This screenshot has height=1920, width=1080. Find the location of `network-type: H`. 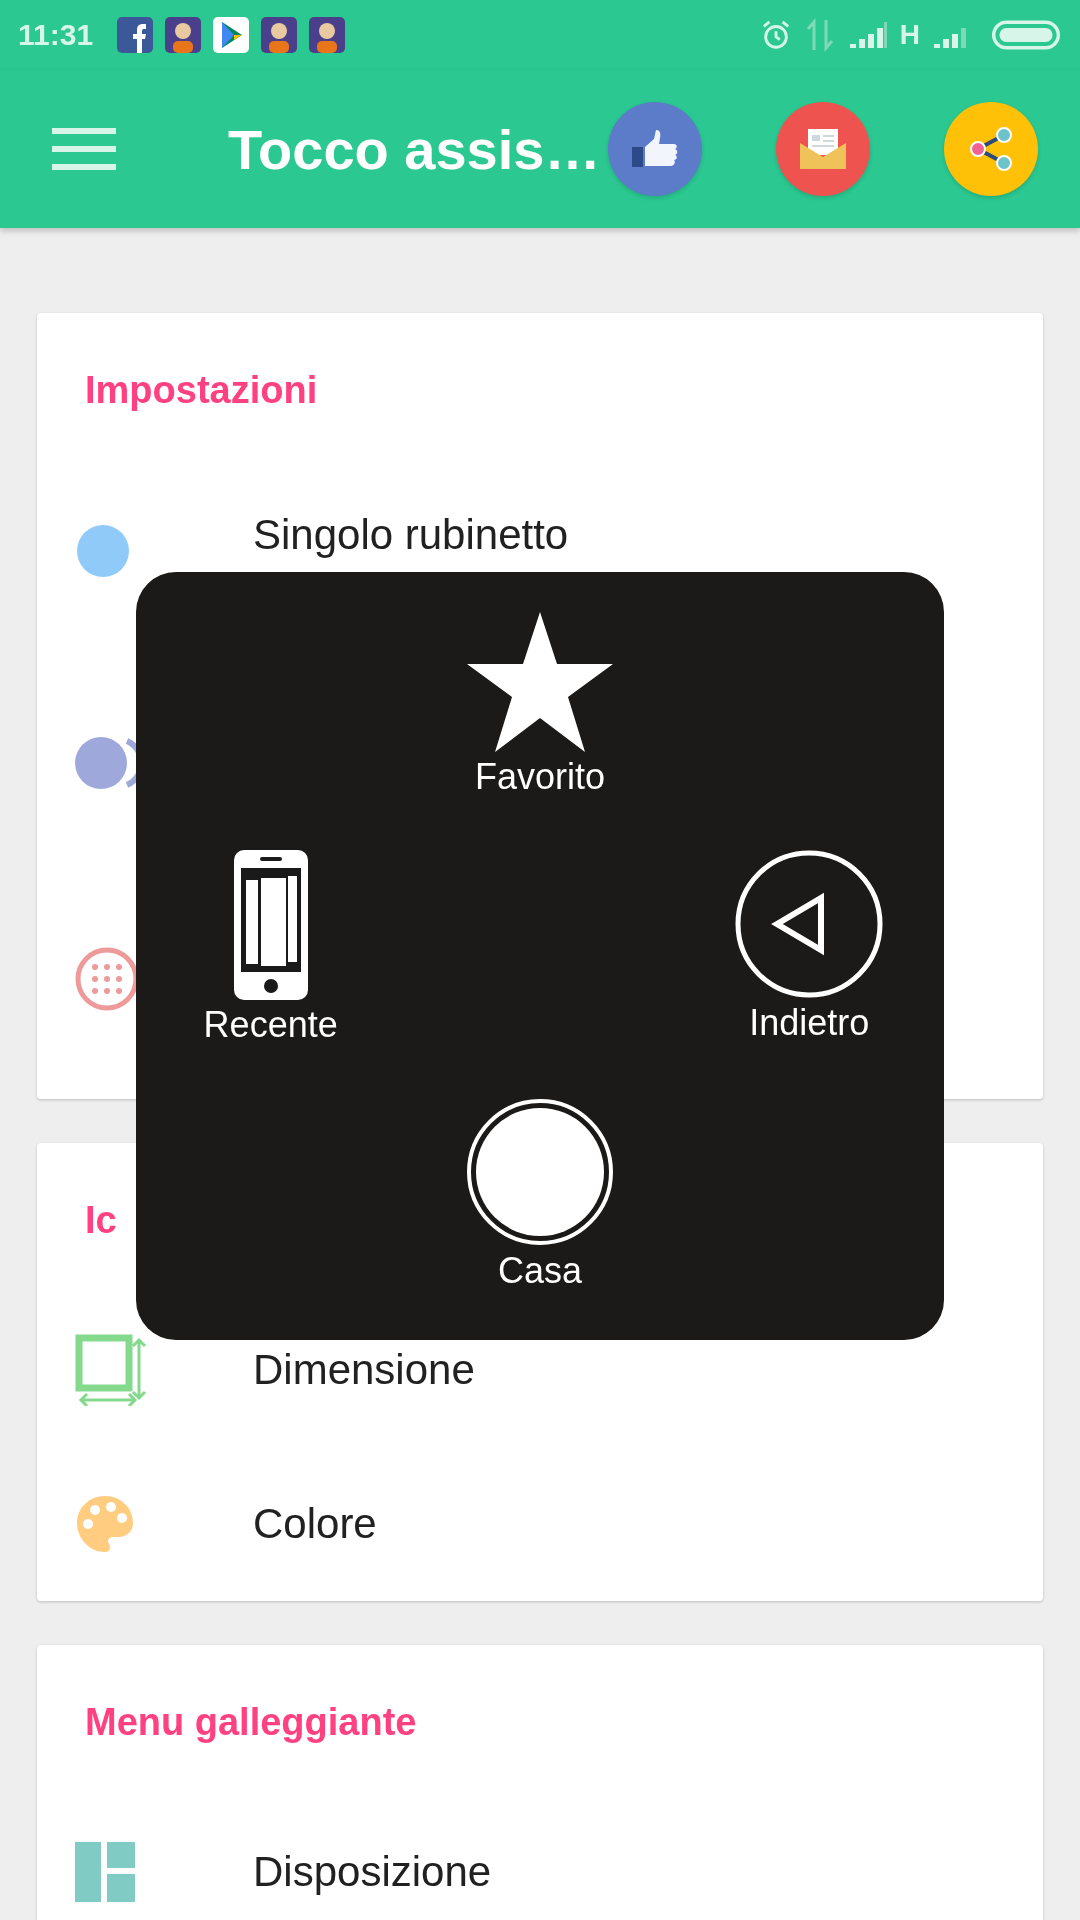

network-type: H is located at coordinates (909, 35).